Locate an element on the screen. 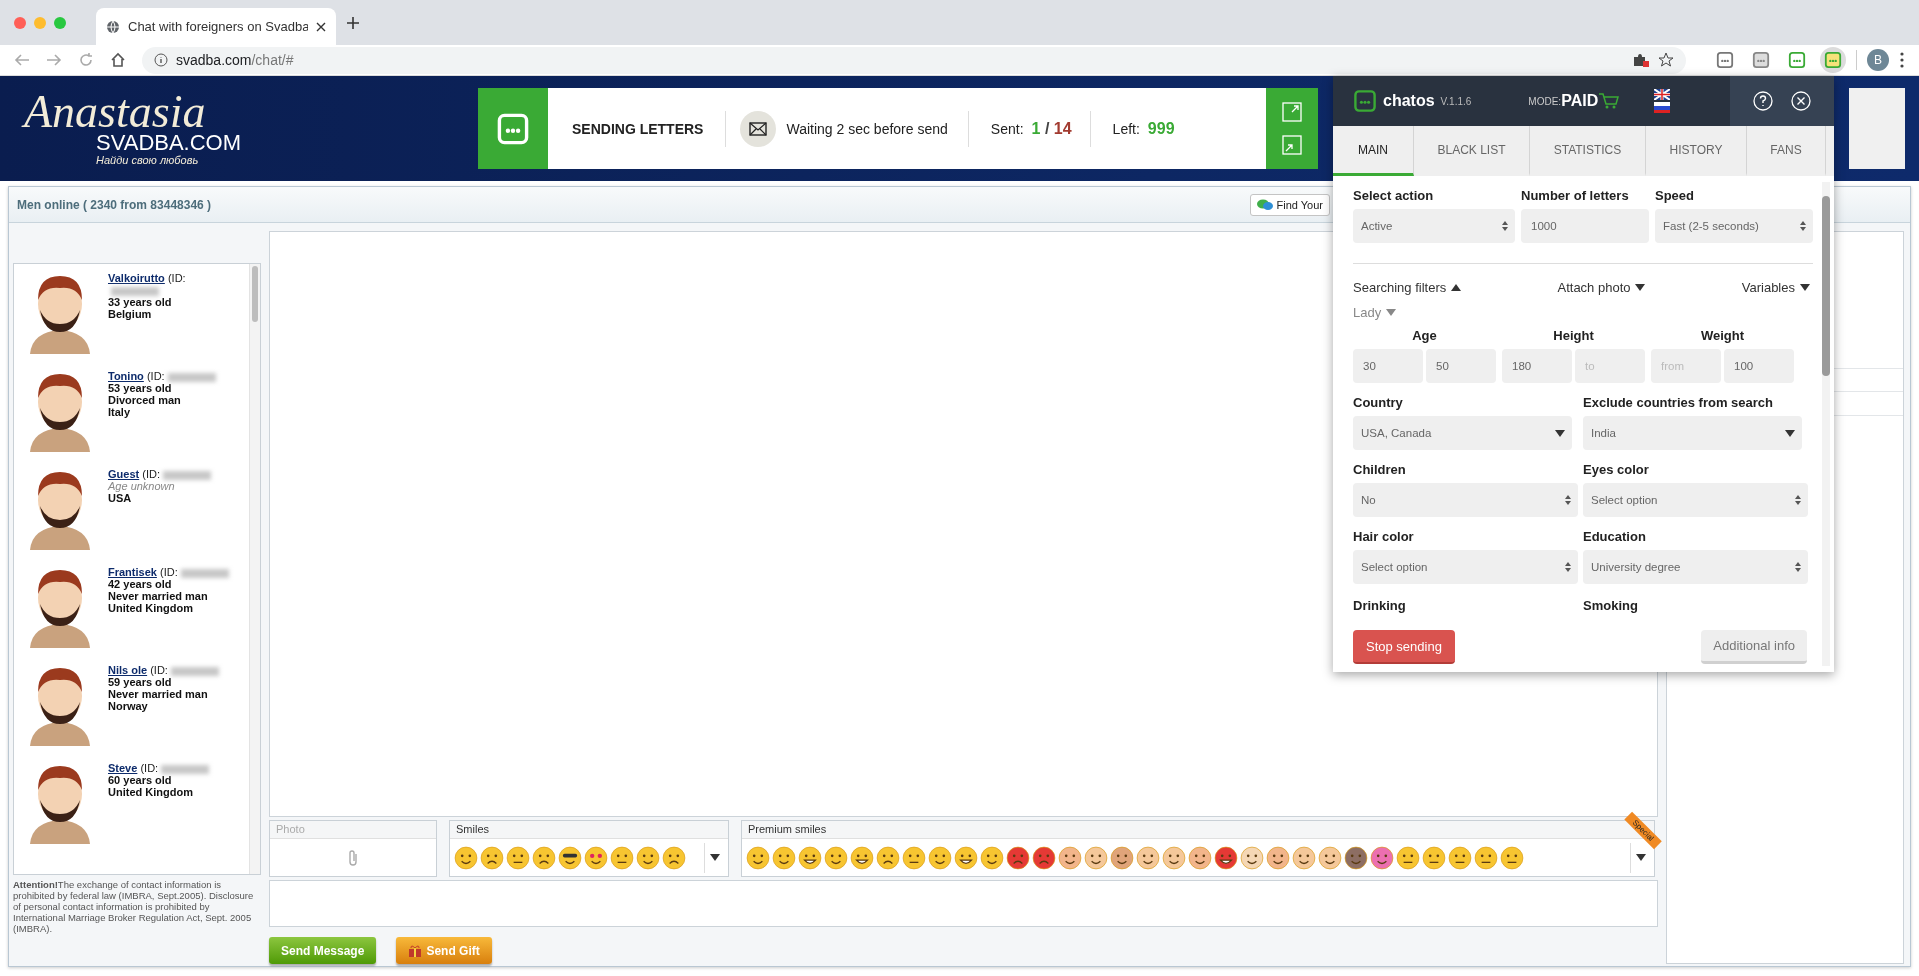 The image size is (1919, 976). star-icon is located at coordinates (1666, 60).